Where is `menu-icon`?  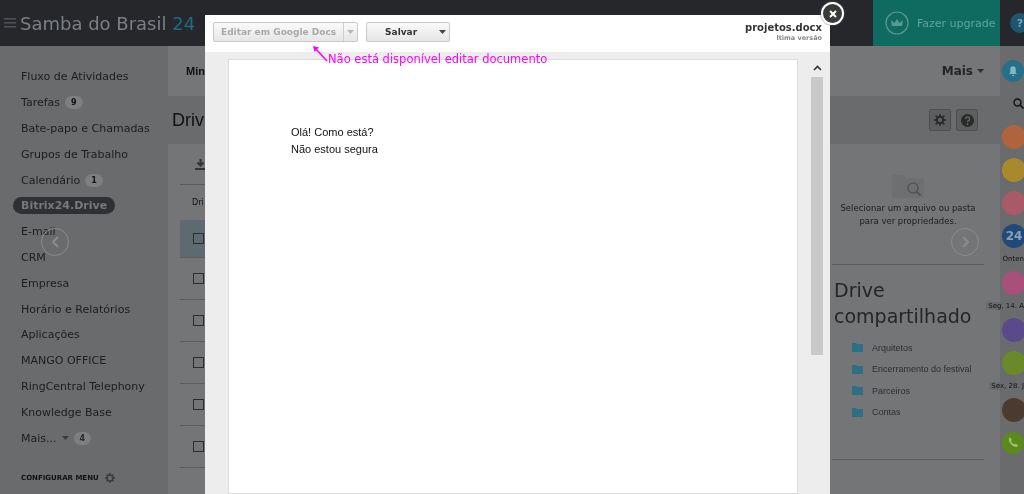 menu-icon is located at coordinates (10, 23).